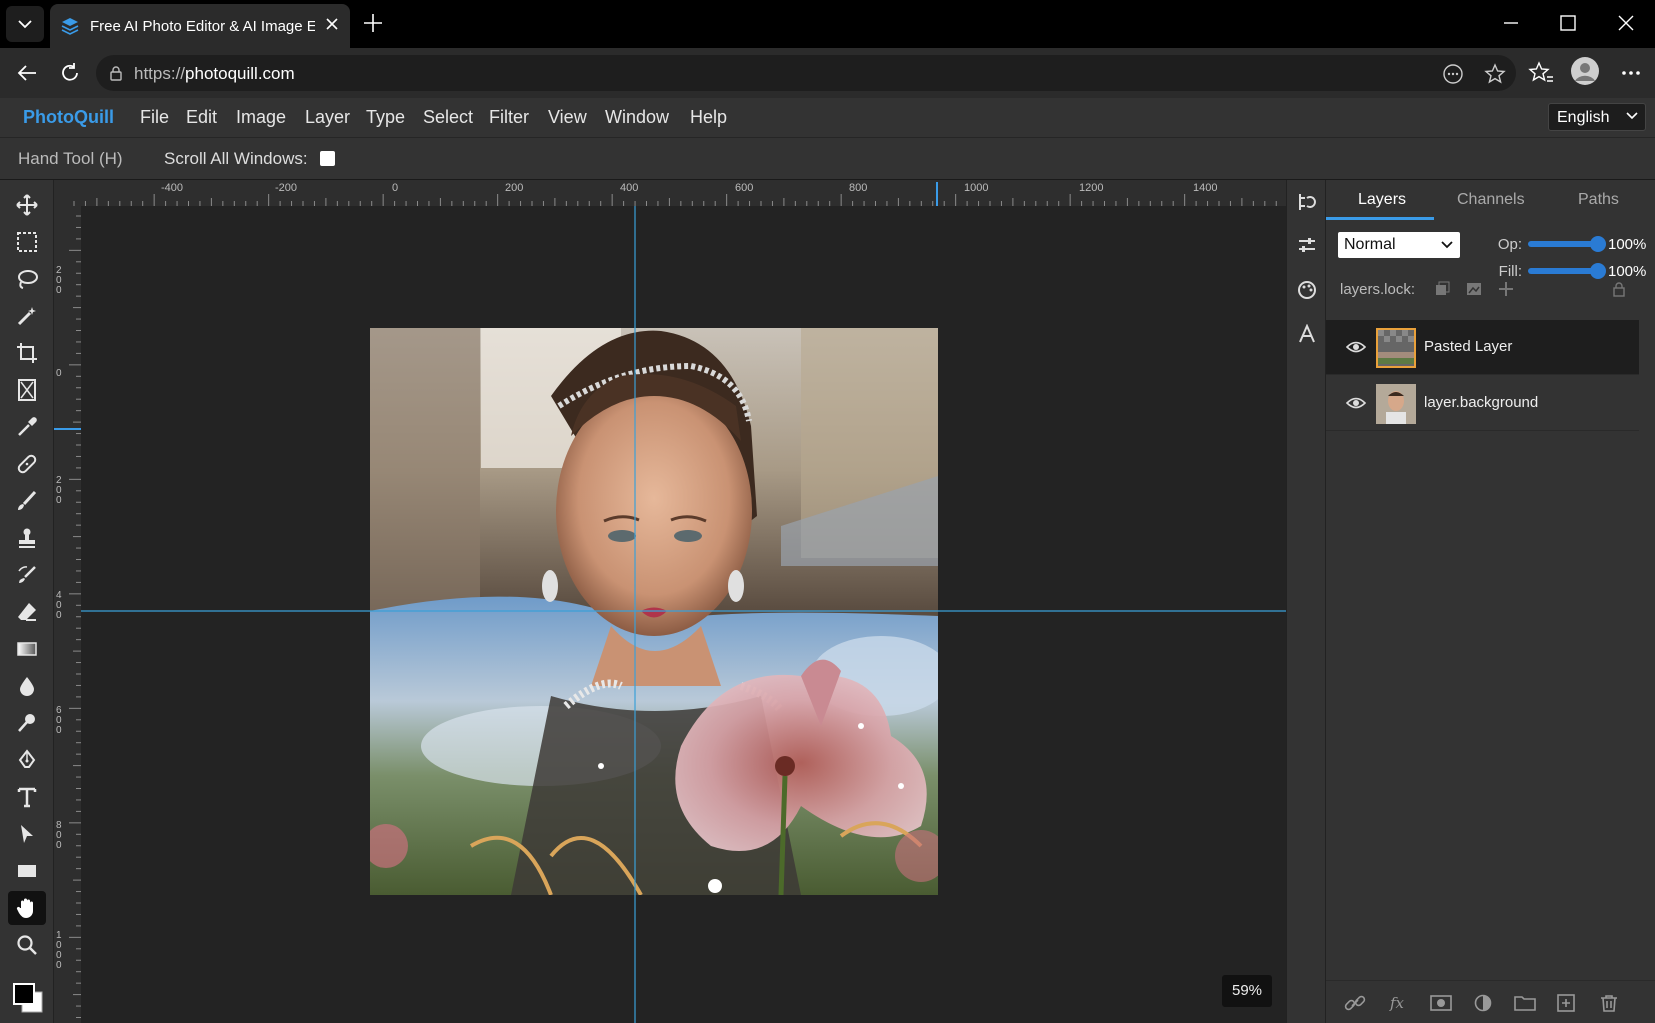 The width and height of the screenshot is (1655, 1023). I want to click on blend-mode-select: Normal, so click(1399, 245).